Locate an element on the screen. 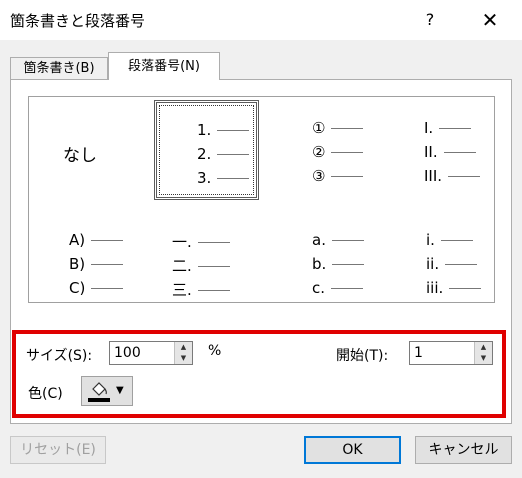 This screenshot has height=478, width=522. list-item-label: II. is located at coordinates (431, 152).